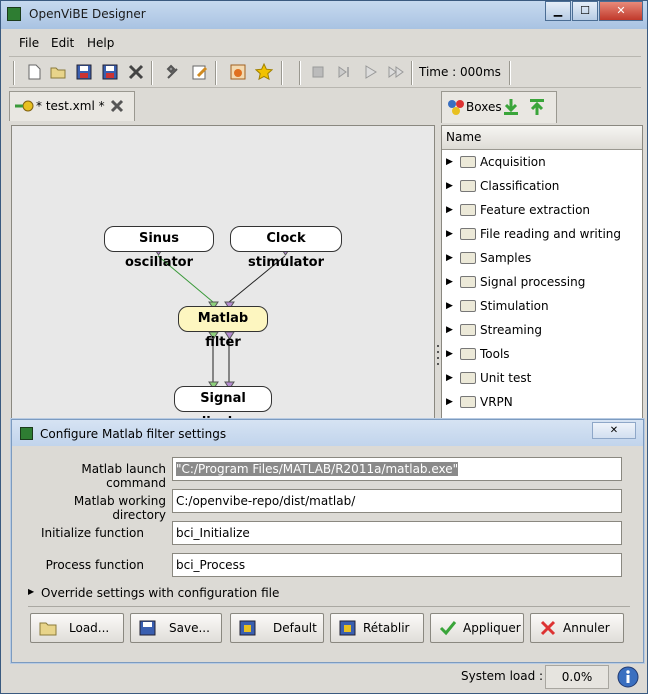 This screenshot has width=648, height=694. I want to click on tab-boxes: Boxes, so click(499, 107).